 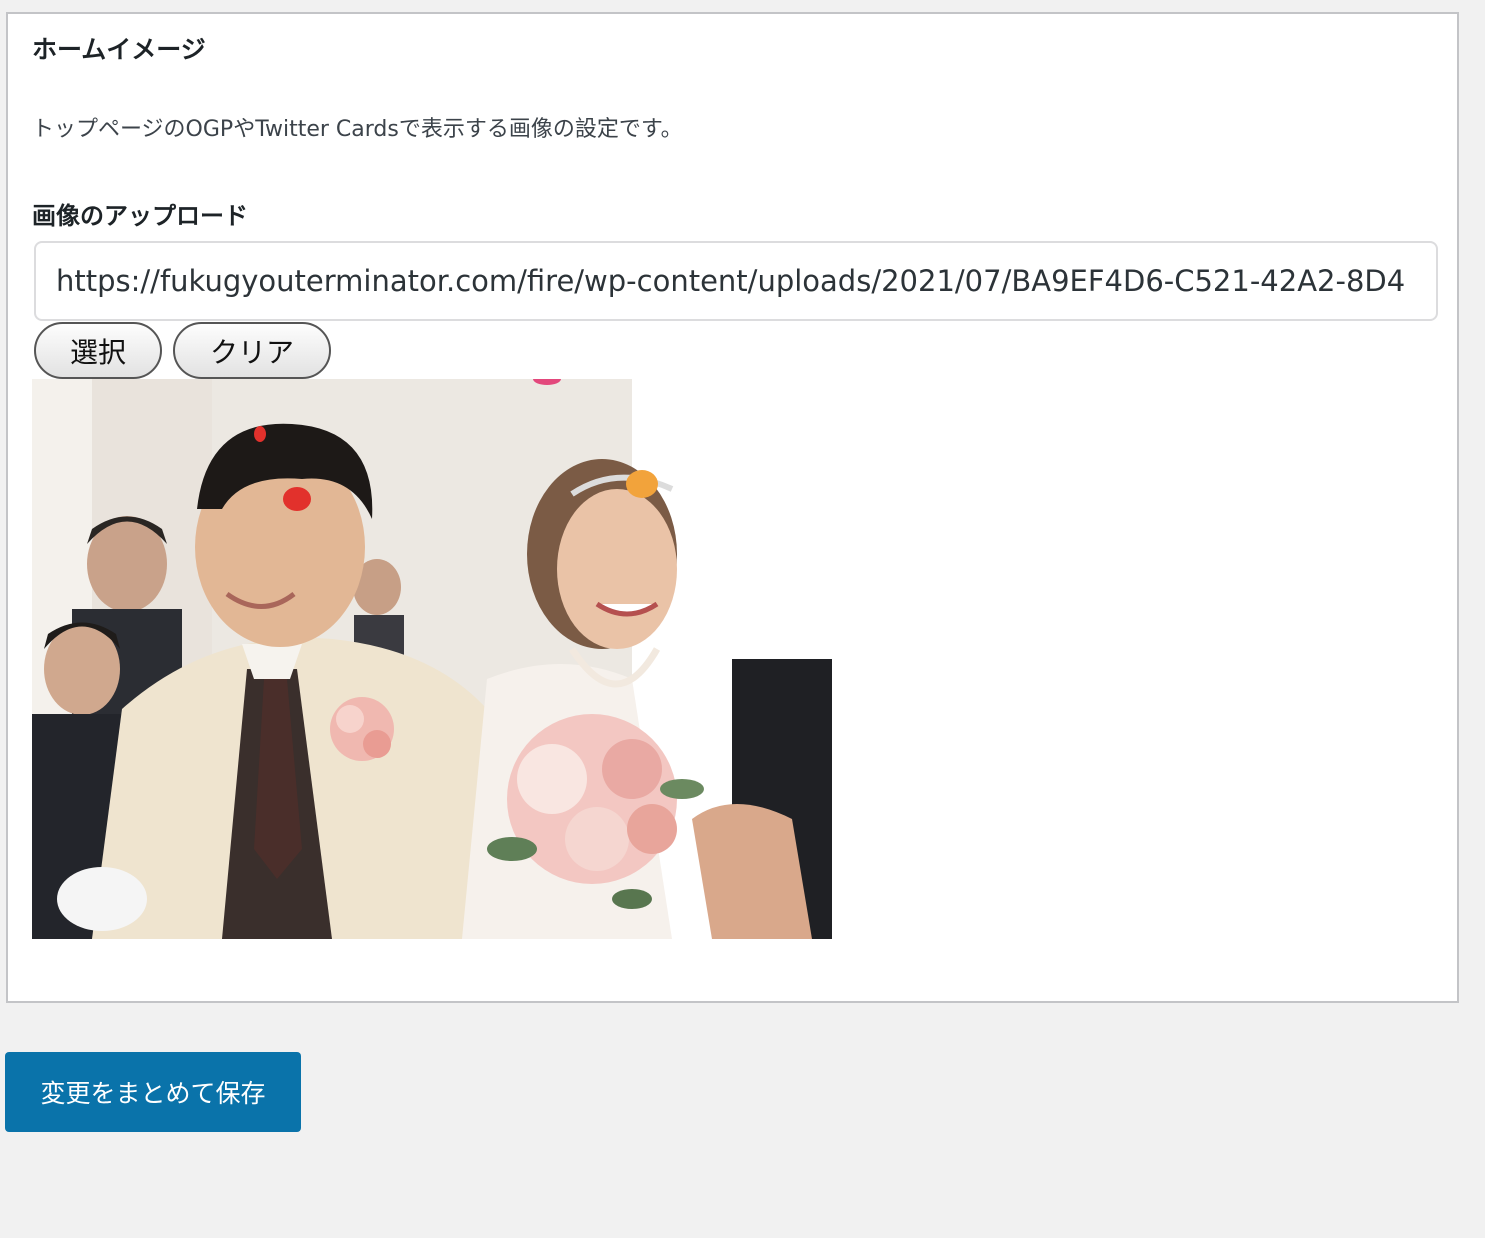 What do you see at coordinates (736, 281) in the screenshot?
I see `image-url-input` at bounding box center [736, 281].